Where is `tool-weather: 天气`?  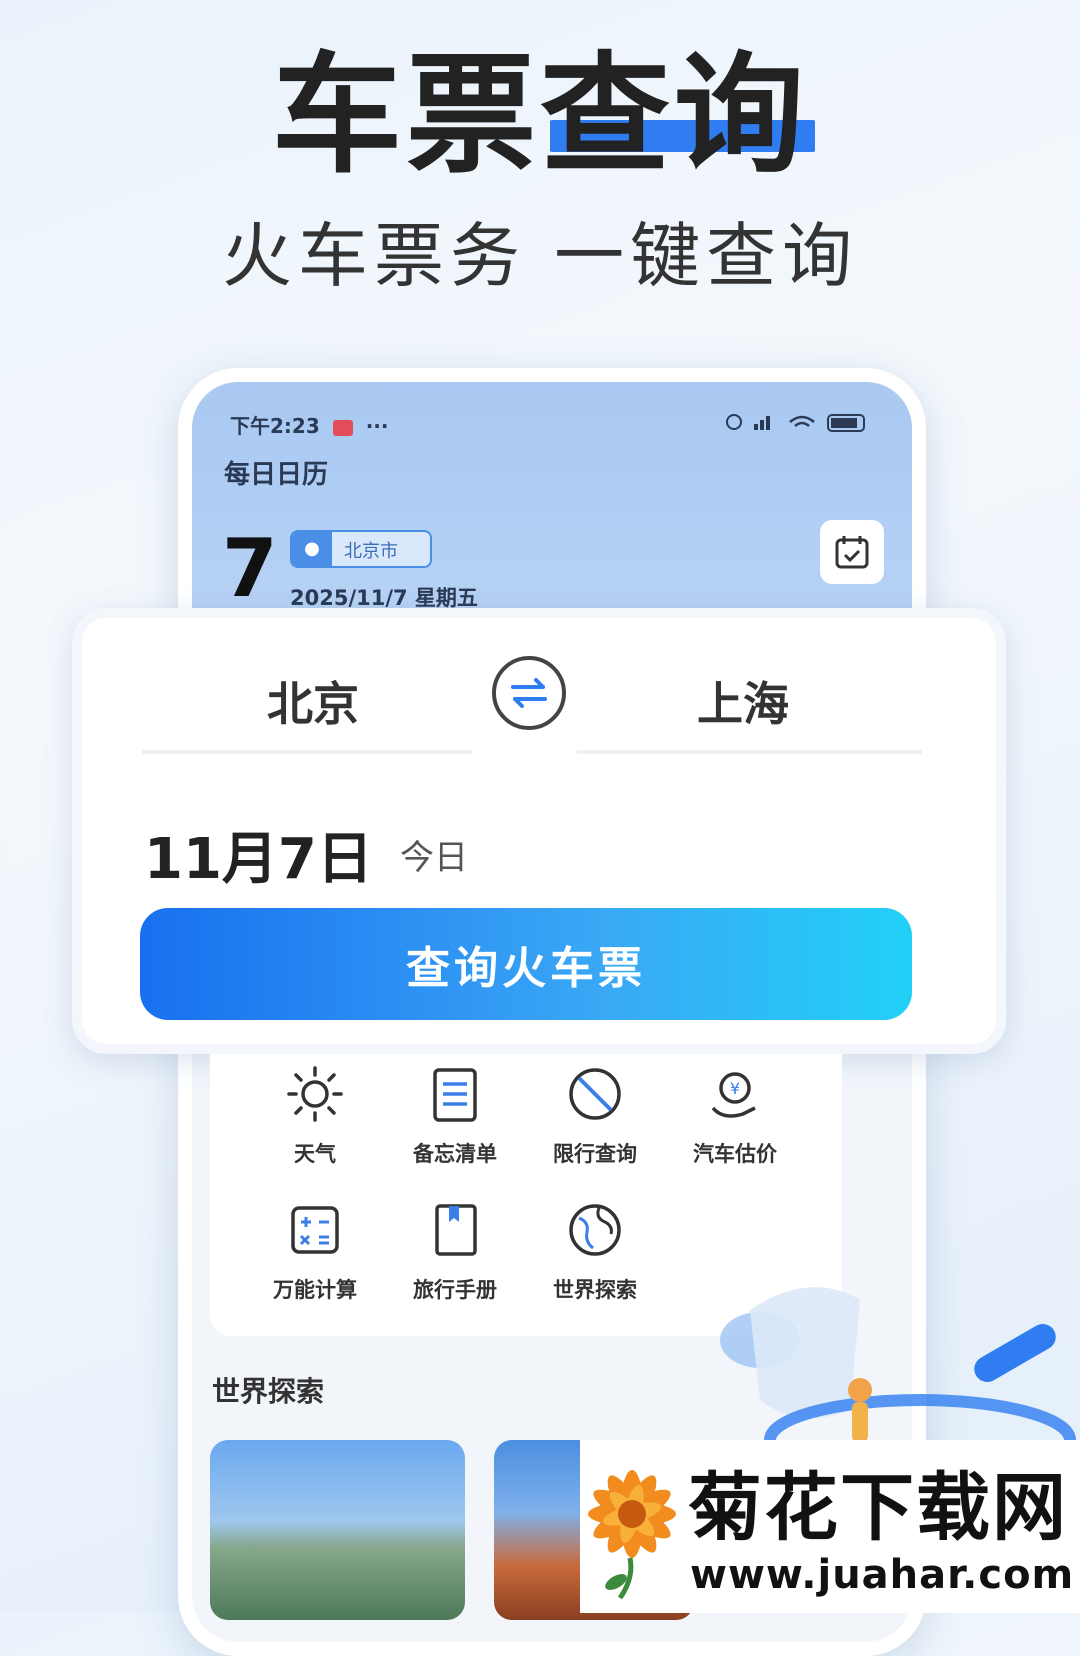 tool-weather: 天气 is located at coordinates (315, 1116).